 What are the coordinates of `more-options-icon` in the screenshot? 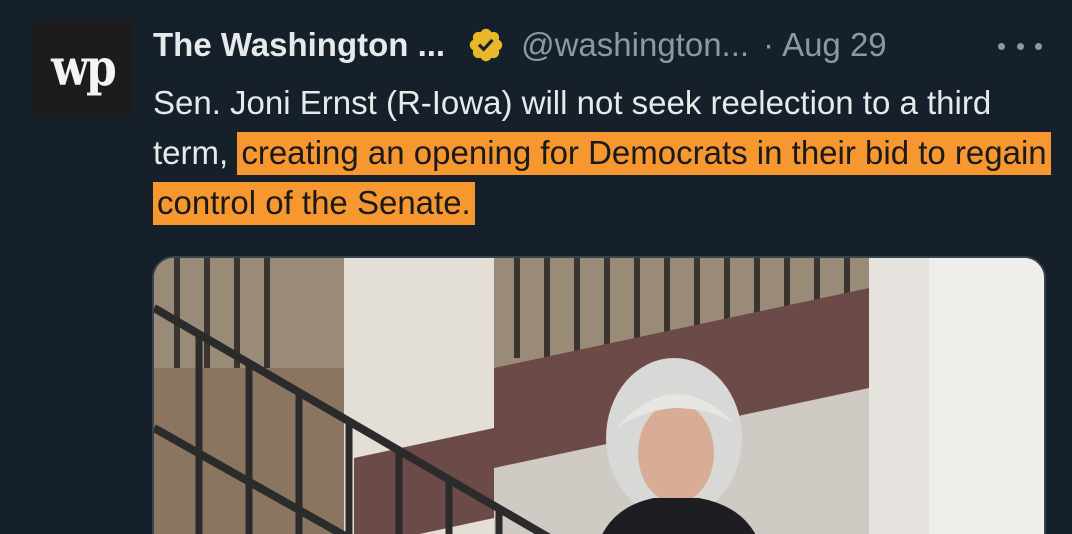 It's located at (1020, 46).